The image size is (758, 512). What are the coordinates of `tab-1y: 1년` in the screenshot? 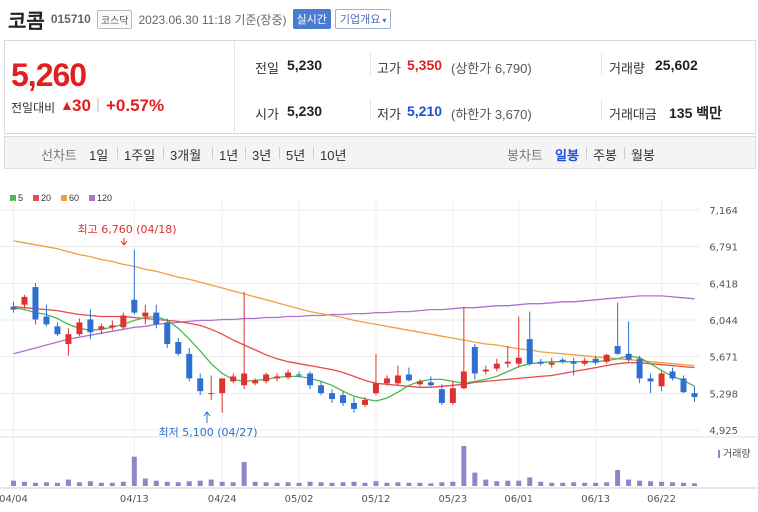 It's located at (228, 154).